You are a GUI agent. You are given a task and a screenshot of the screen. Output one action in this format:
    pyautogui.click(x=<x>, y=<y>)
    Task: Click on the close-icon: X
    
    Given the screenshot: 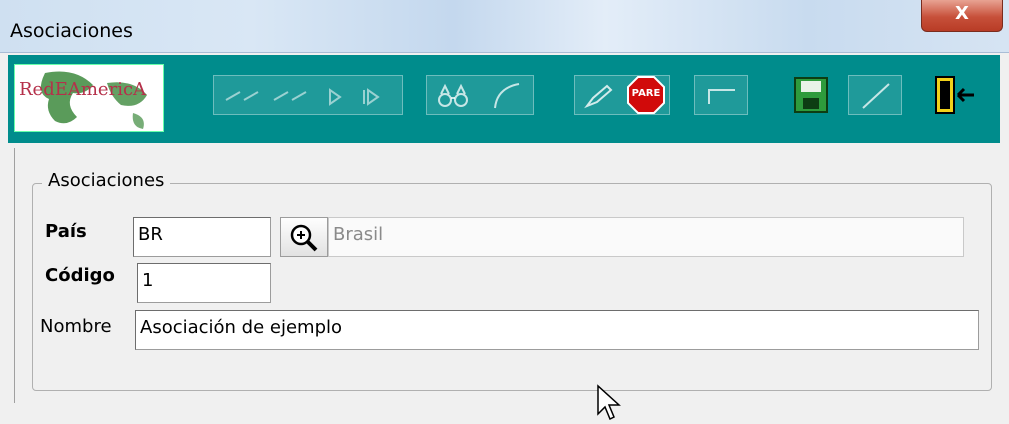 What is the action you would take?
    pyautogui.click(x=962, y=13)
    